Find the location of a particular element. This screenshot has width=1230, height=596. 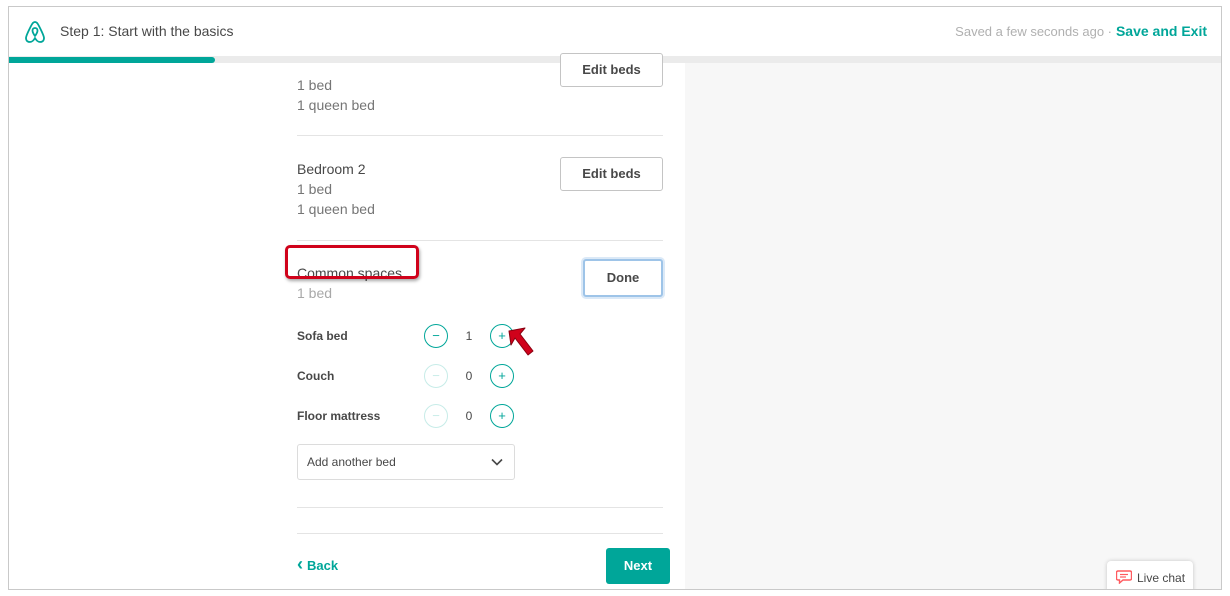

annotation-highlight-box is located at coordinates (352, 262).